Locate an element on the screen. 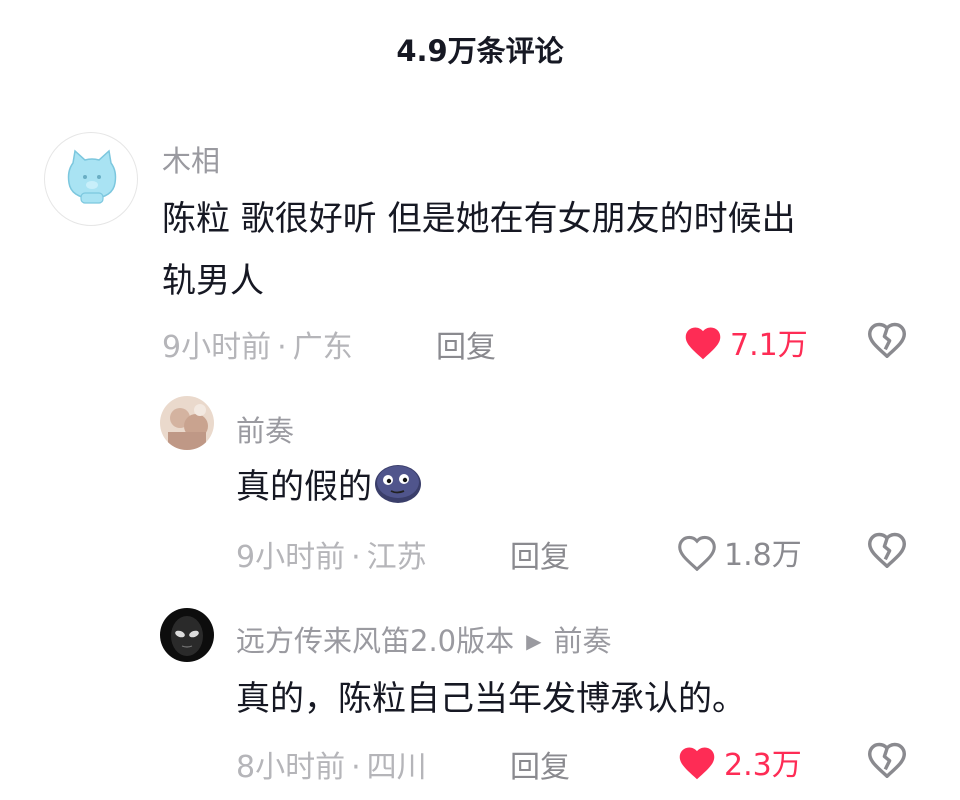 The height and width of the screenshot is (800, 960). heart-outline-icon is located at coordinates (697, 553).